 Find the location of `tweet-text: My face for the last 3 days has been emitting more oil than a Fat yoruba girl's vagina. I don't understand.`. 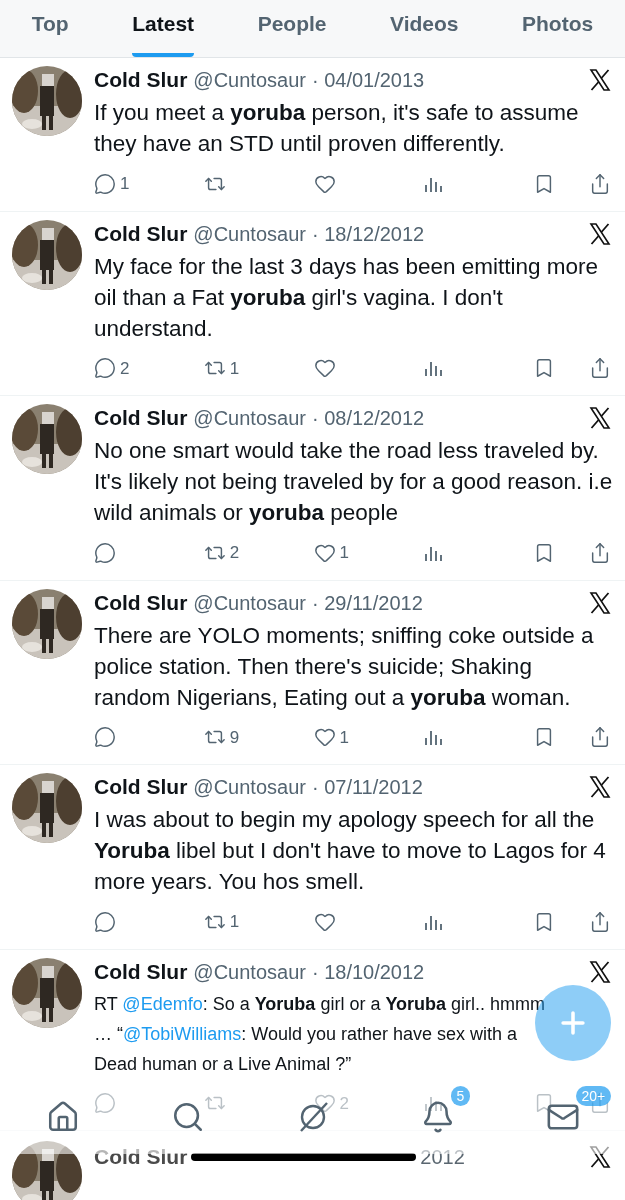

tweet-text: My face for the last 3 days has been emitting more oil than a Fat yoruba girl's vagina. I don't understand. is located at coordinates (346, 297).